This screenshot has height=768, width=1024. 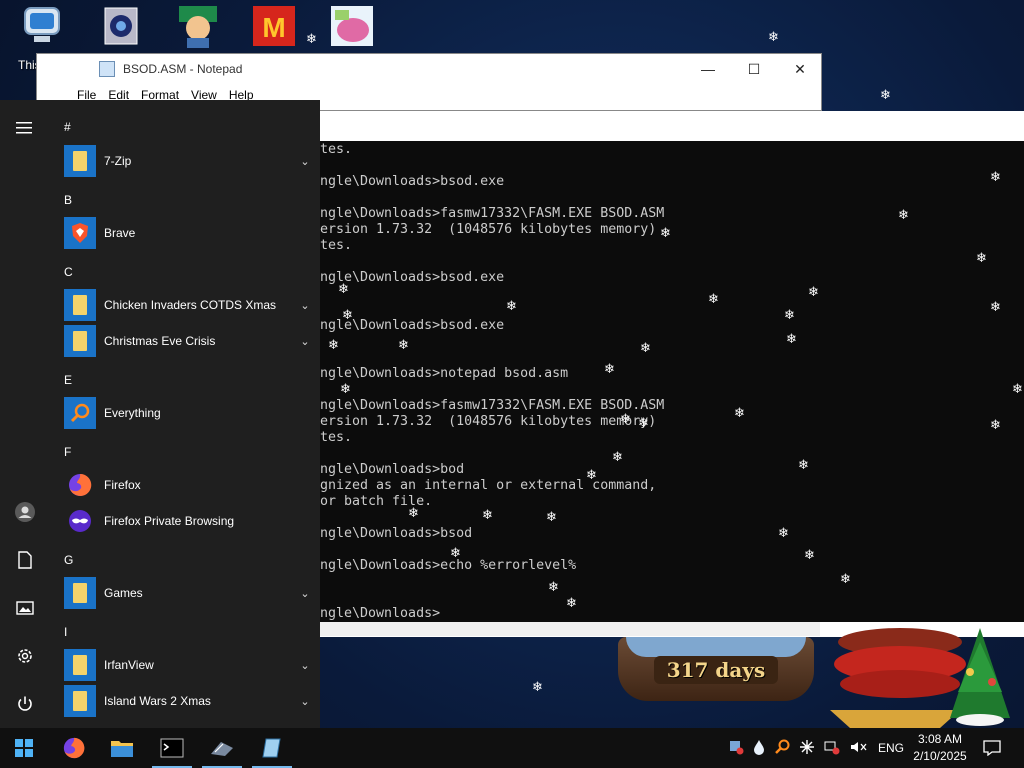 What do you see at coordinates (782, 748) in the screenshot?
I see `search-tray-icon` at bounding box center [782, 748].